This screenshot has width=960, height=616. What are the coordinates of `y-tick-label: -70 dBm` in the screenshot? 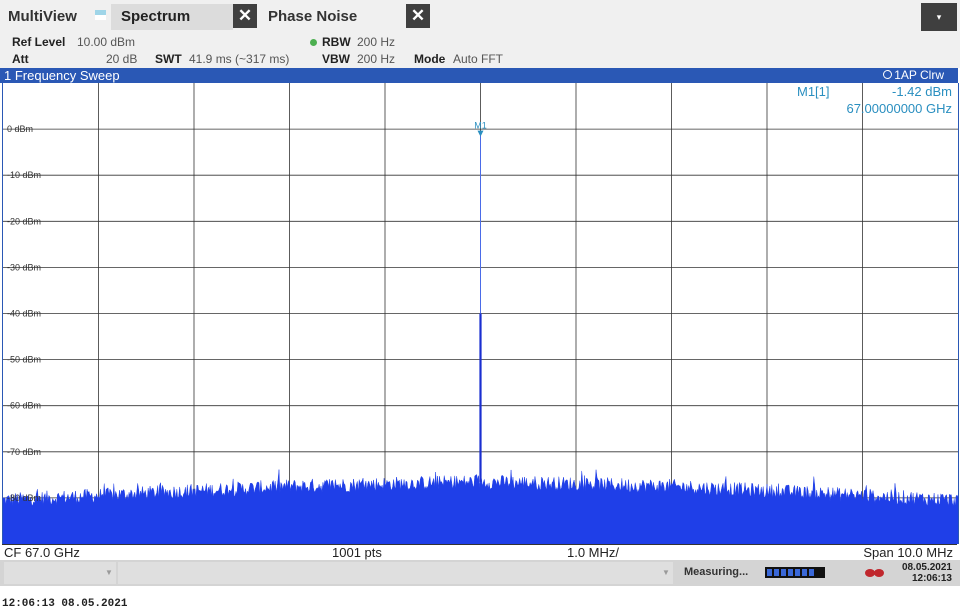 It's located at (24, 452).